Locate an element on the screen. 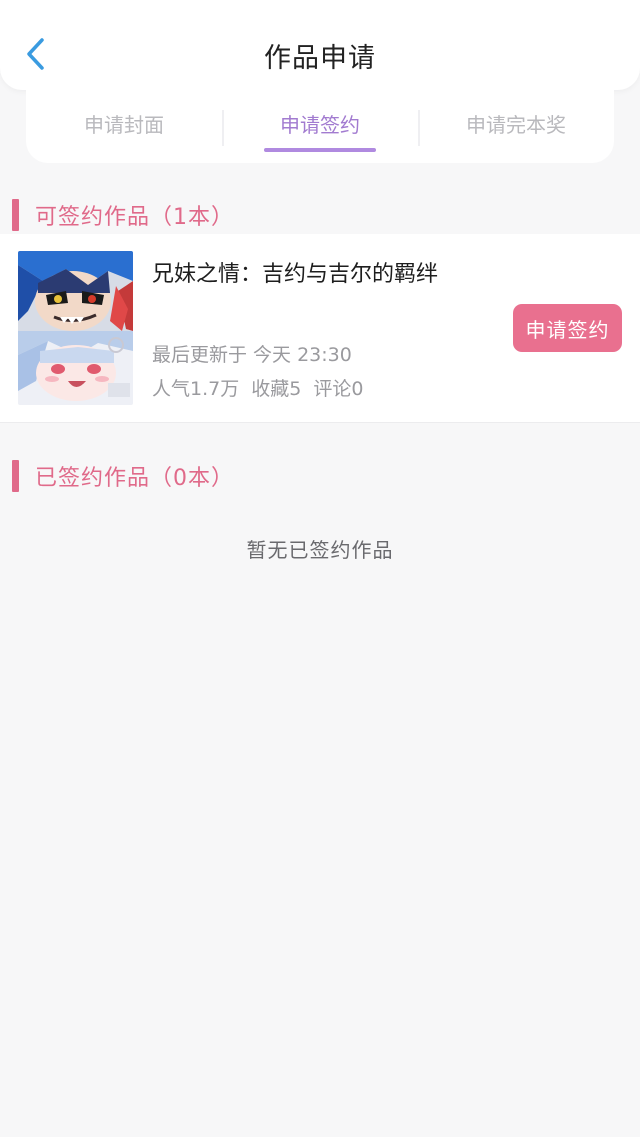 The width and height of the screenshot is (640, 1137). signable-section-header: 可签约作品（1本） is located at coordinates (123, 215).